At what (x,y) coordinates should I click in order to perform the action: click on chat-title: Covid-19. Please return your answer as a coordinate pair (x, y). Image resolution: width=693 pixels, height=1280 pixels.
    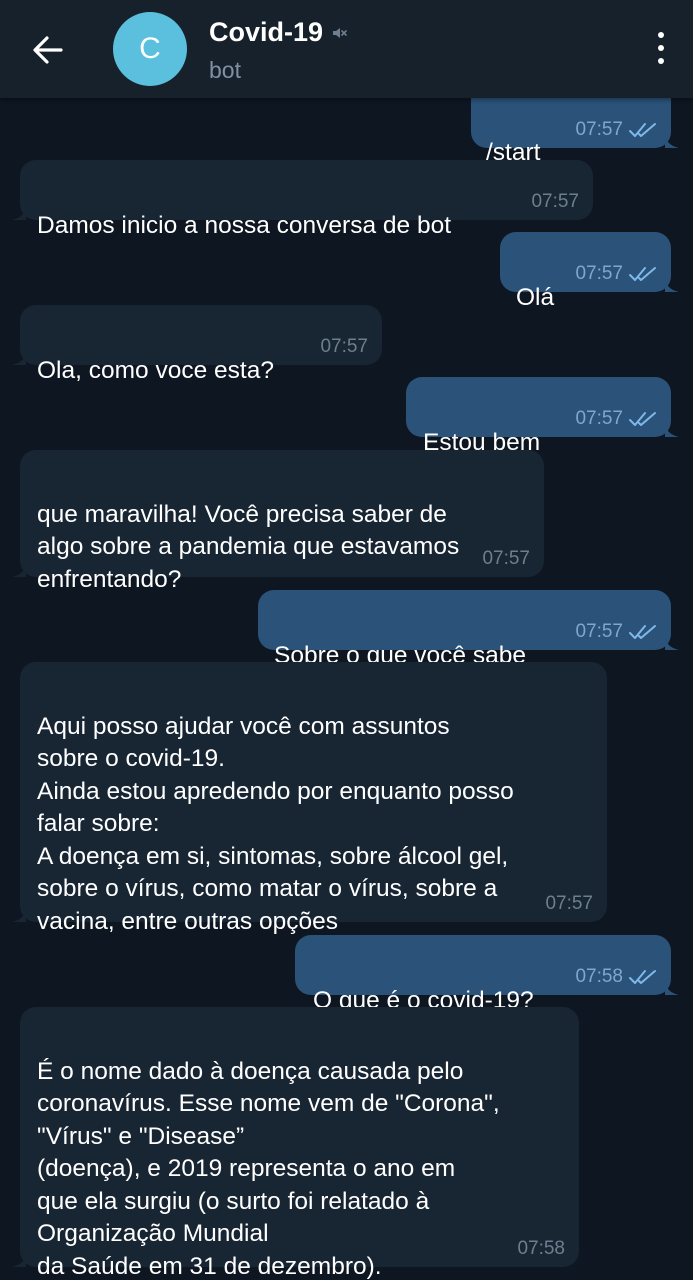
    Looking at the image, I should click on (278, 32).